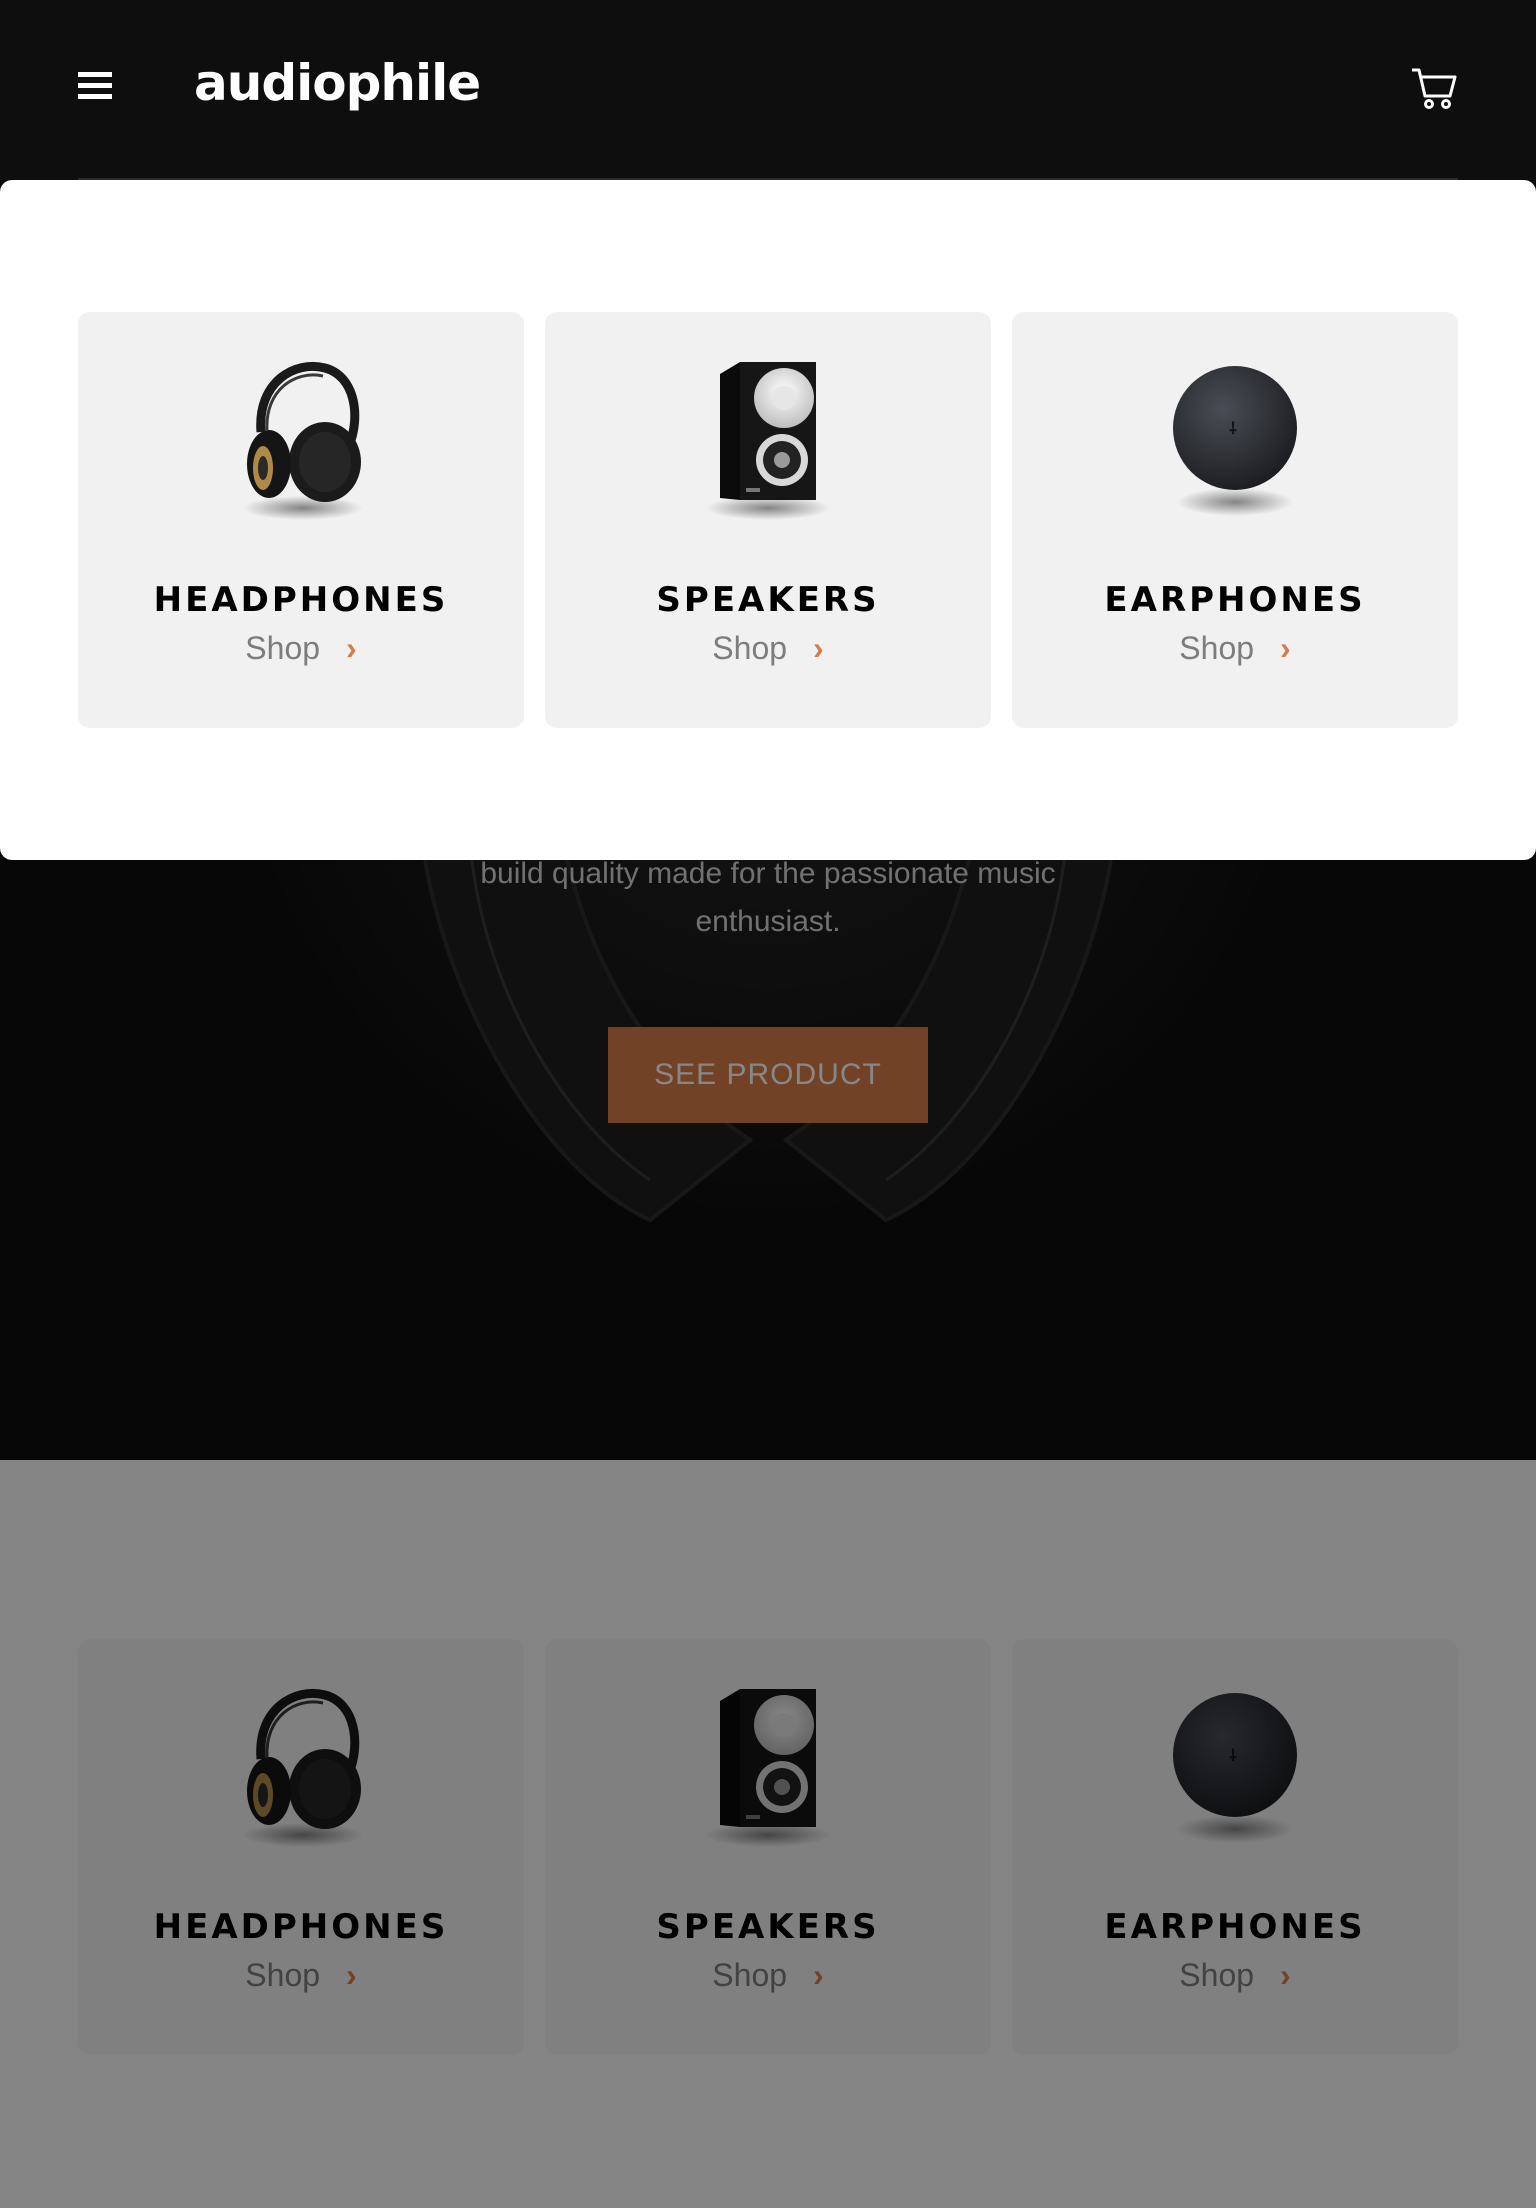 The width and height of the screenshot is (1536, 2208). Describe the element at coordinates (1235, 600) in the screenshot. I see `category-name: EARPHONES` at that location.